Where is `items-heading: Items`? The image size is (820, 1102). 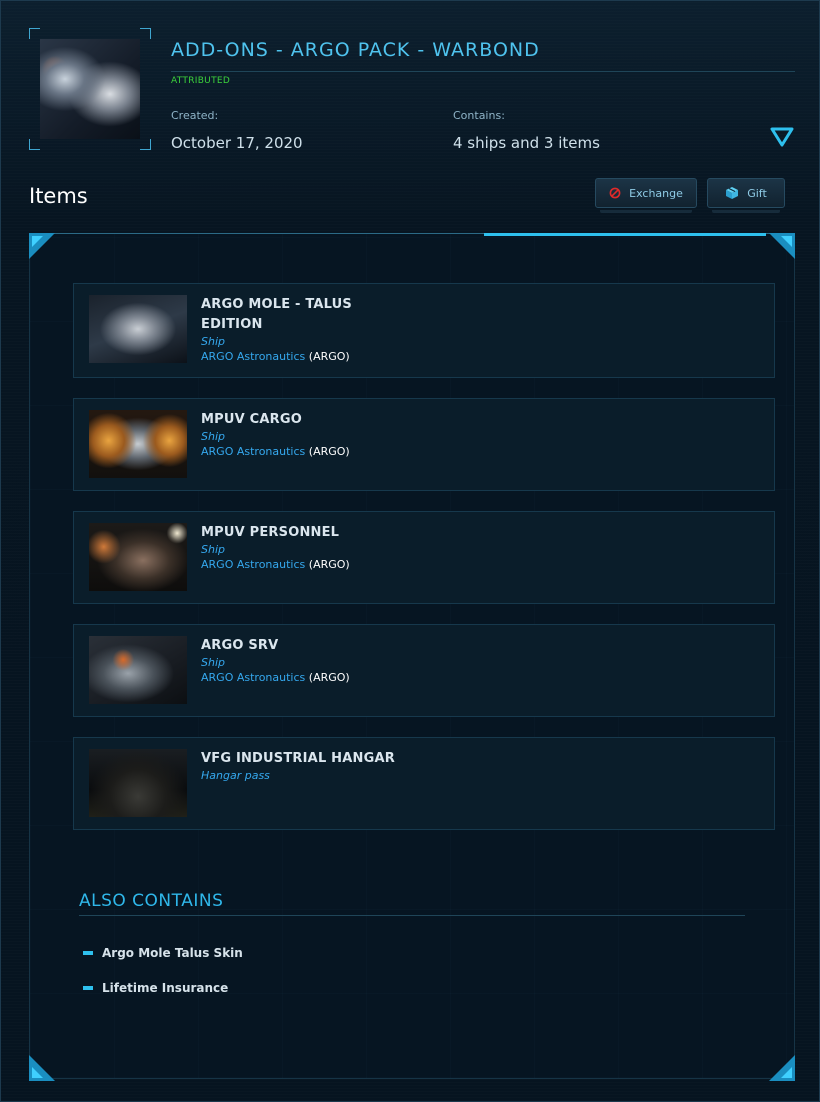 items-heading: Items is located at coordinates (58, 196).